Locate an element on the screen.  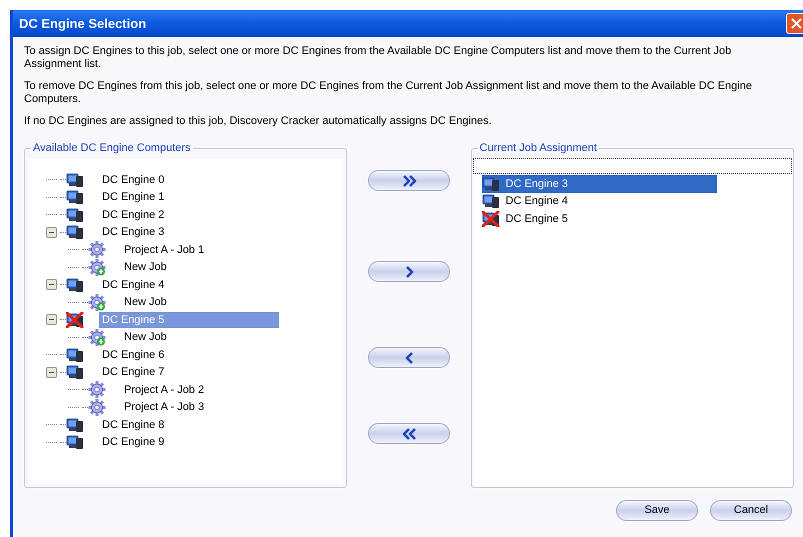
tree-item: DC Engine 4 is located at coordinates (133, 284).